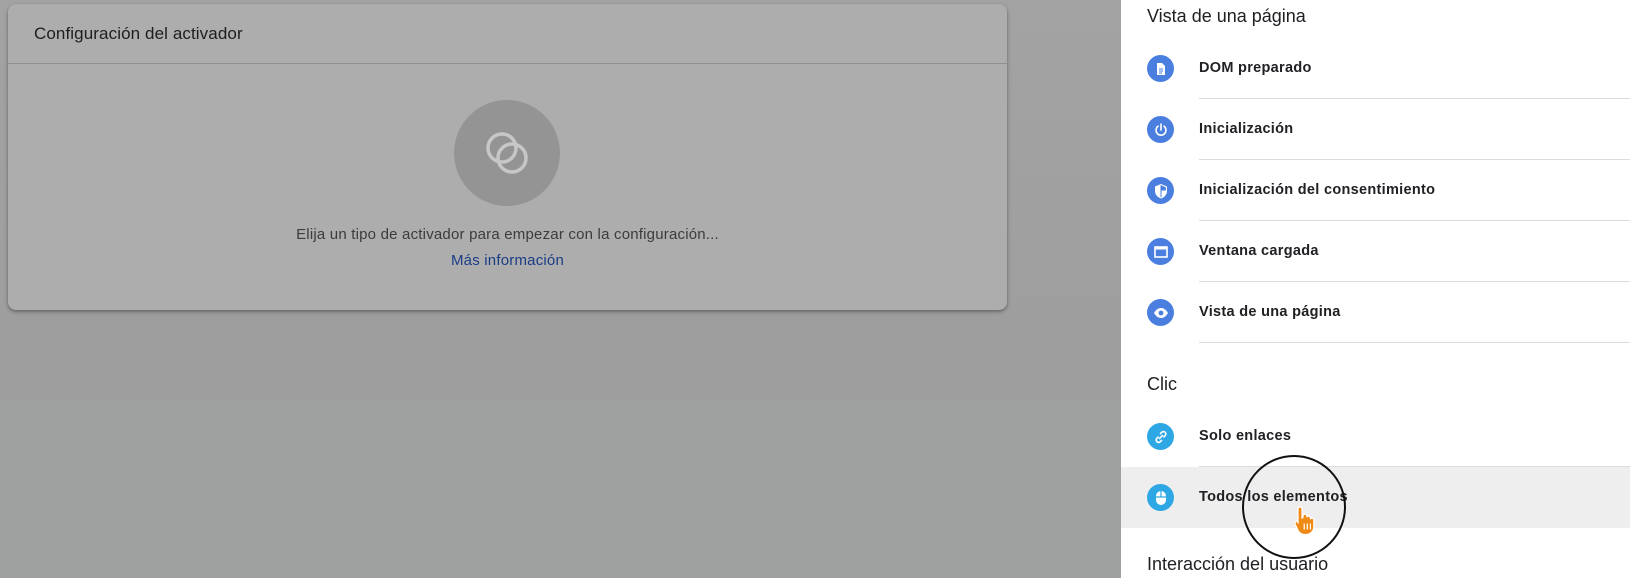 Image resolution: width=1630 pixels, height=578 pixels. Describe the element at coordinates (1375, 436) in the screenshot. I see `trigger-item-just-links: Solo enlaces` at that location.